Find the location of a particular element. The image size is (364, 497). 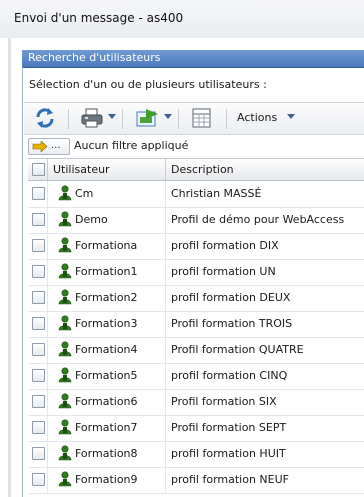

table-row: Formation8 profil formation HUIT is located at coordinates (196, 454).